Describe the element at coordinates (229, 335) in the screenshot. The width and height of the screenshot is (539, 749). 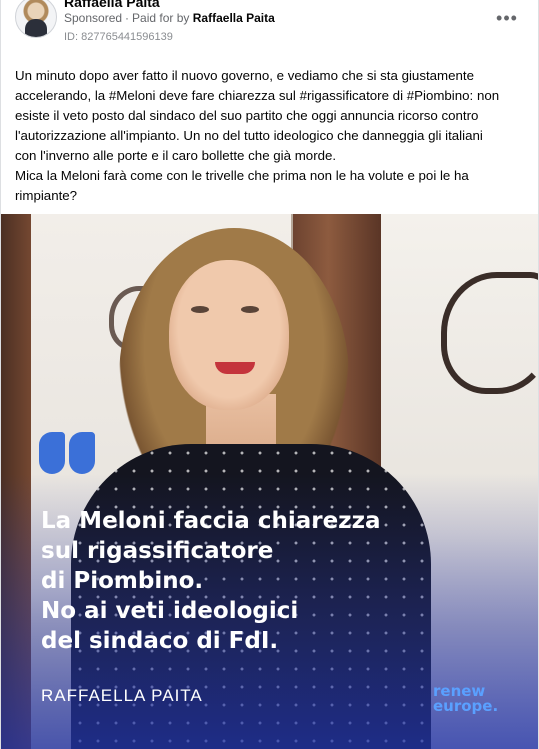
I see `portrait-face` at that location.